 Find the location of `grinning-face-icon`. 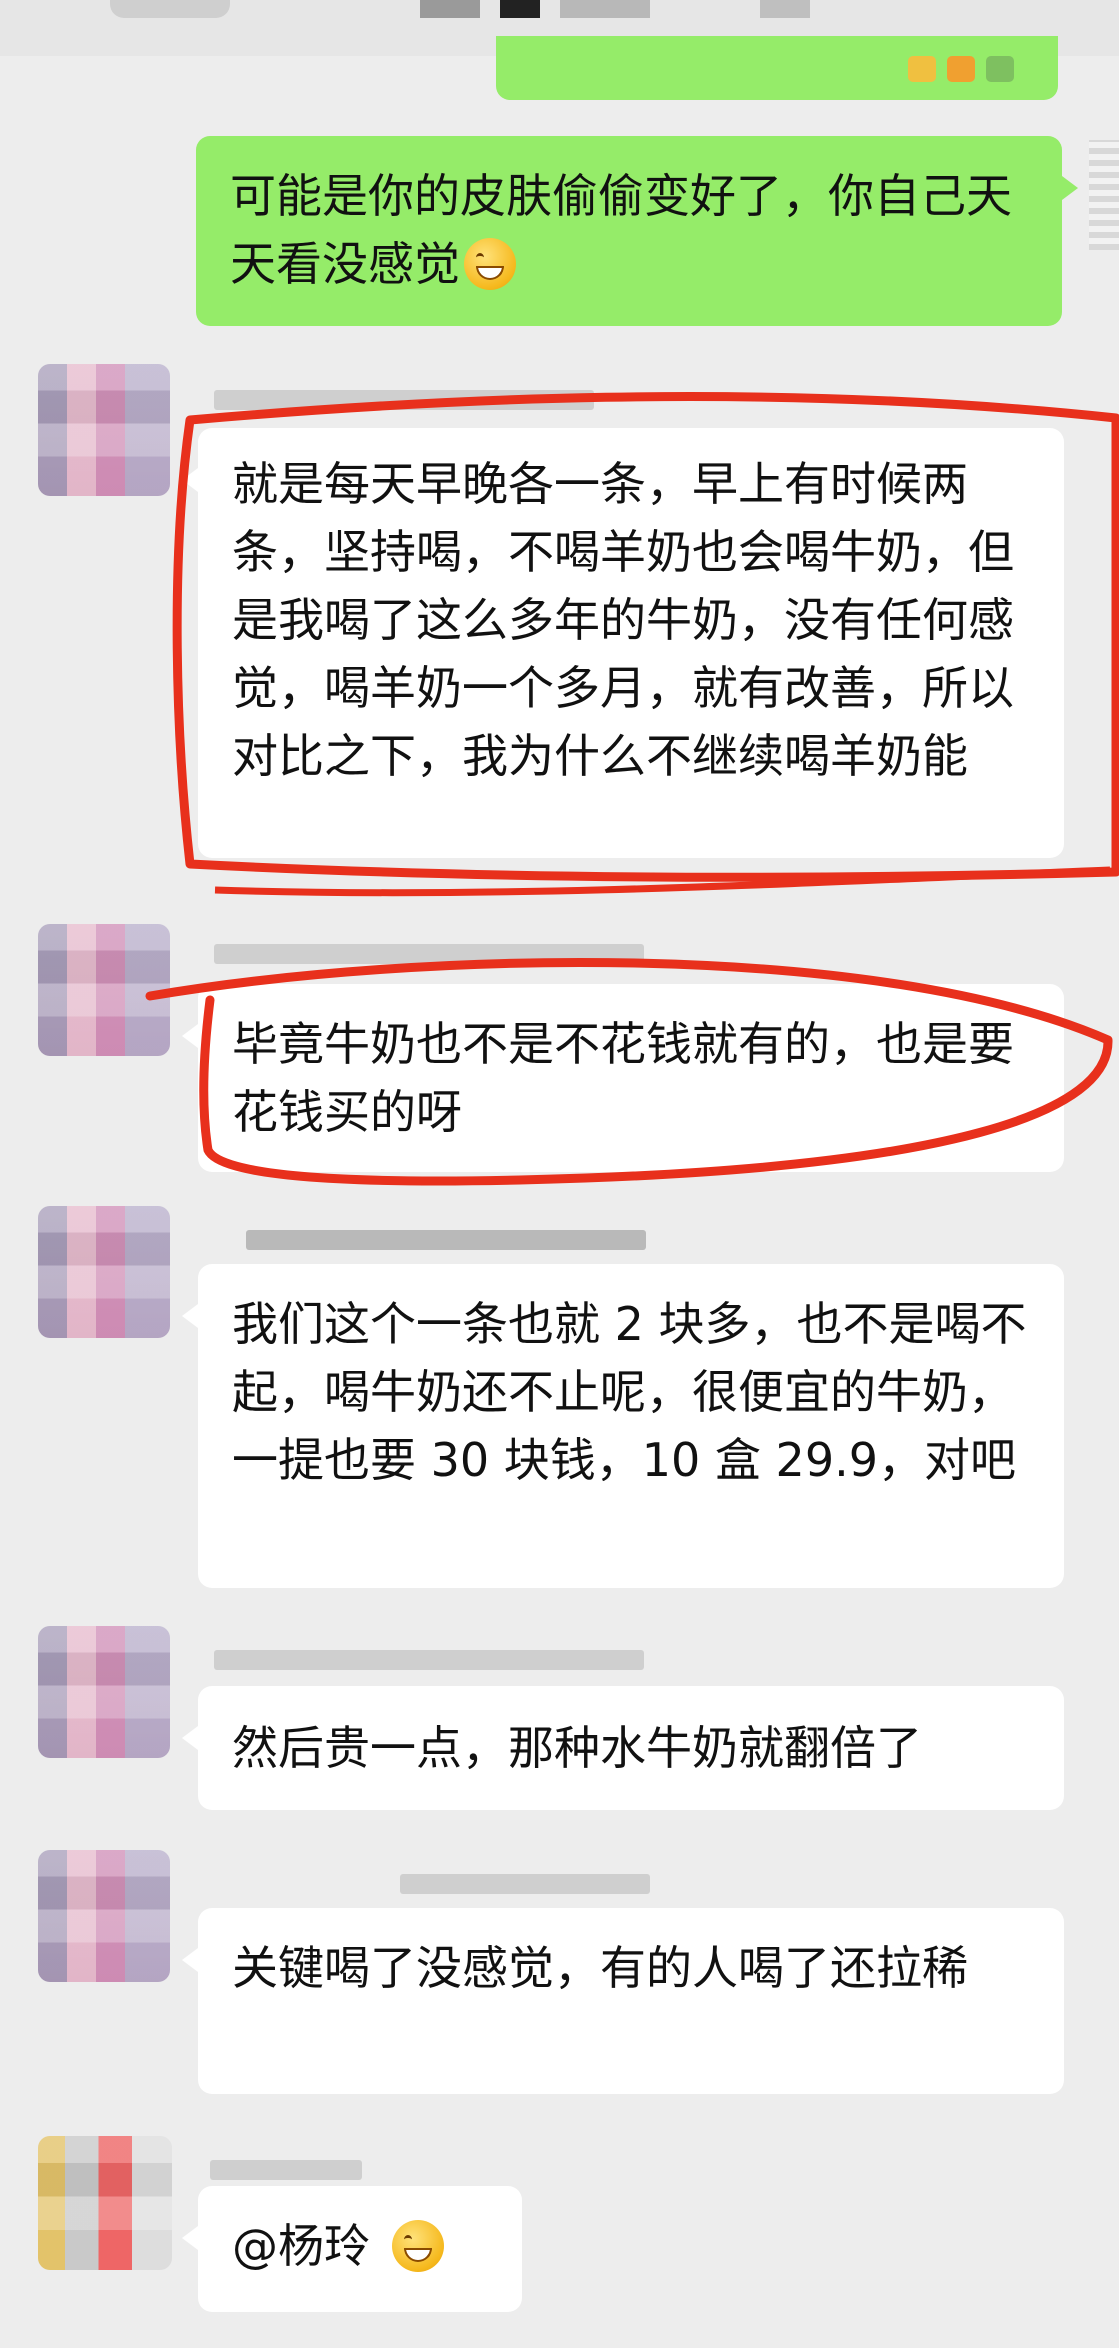

grinning-face-icon is located at coordinates (418, 2246).